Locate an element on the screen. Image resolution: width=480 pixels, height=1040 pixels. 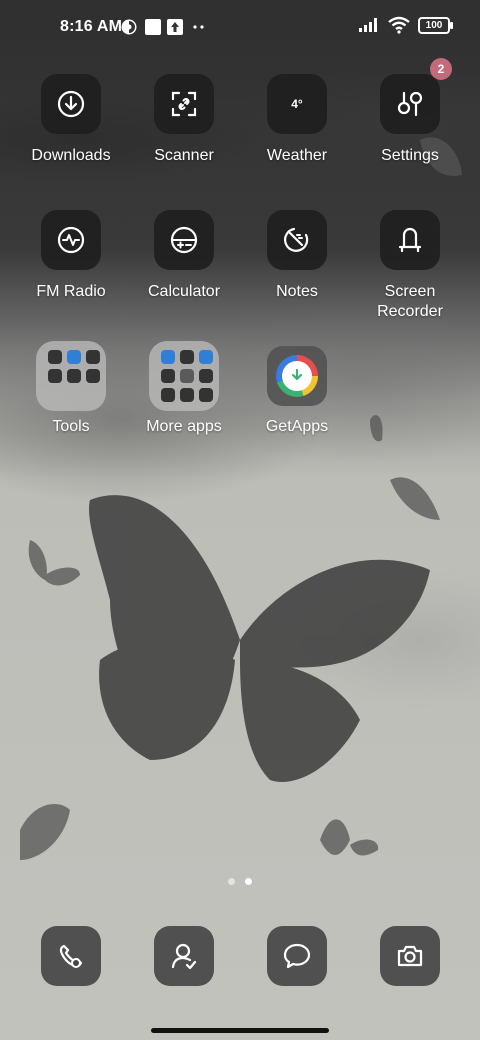
notification-badge: 2 is located at coordinates (441, 69).